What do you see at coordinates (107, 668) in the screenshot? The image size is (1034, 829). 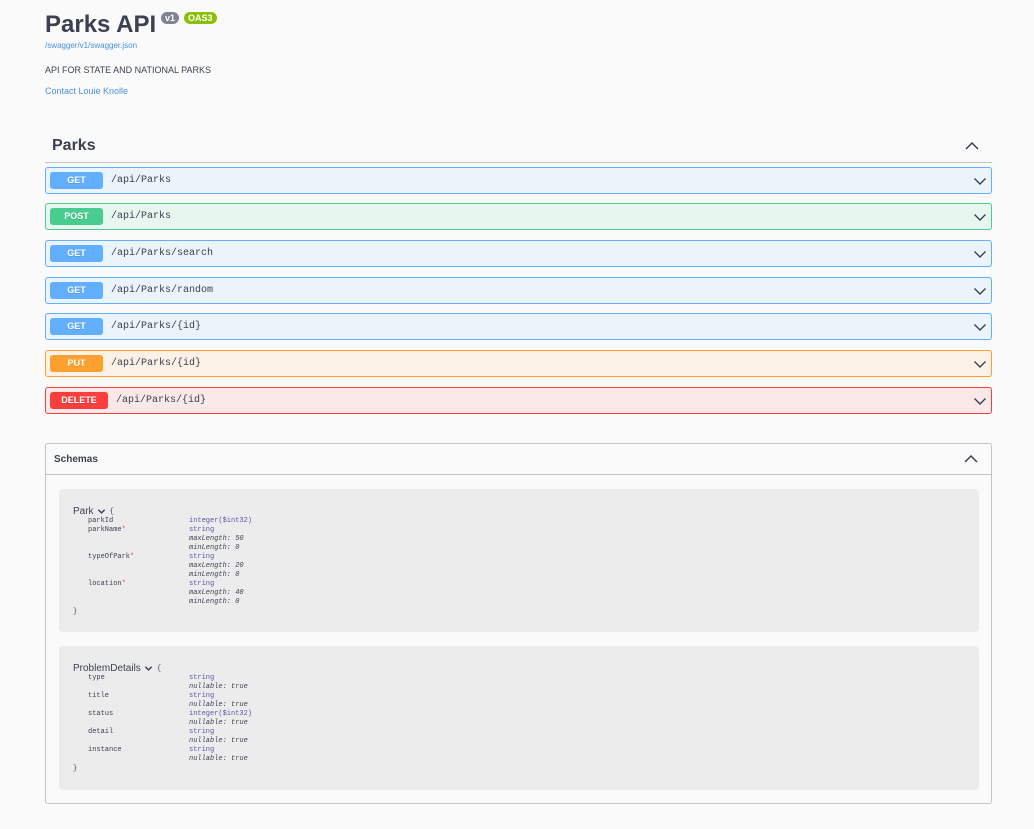 I see `model-name: ProblemDetails` at bounding box center [107, 668].